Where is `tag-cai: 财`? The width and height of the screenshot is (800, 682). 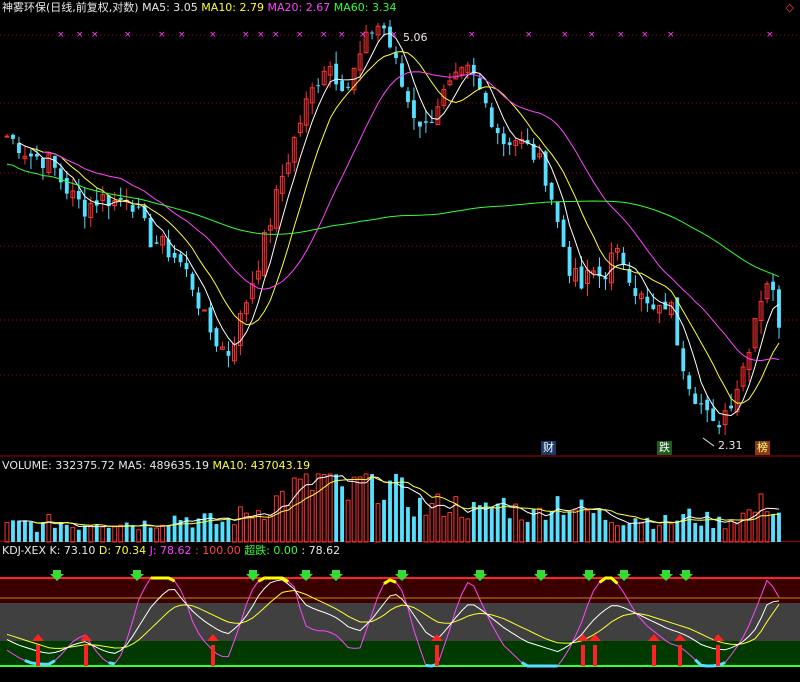 tag-cai: 财 is located at coordinates (548, 448).